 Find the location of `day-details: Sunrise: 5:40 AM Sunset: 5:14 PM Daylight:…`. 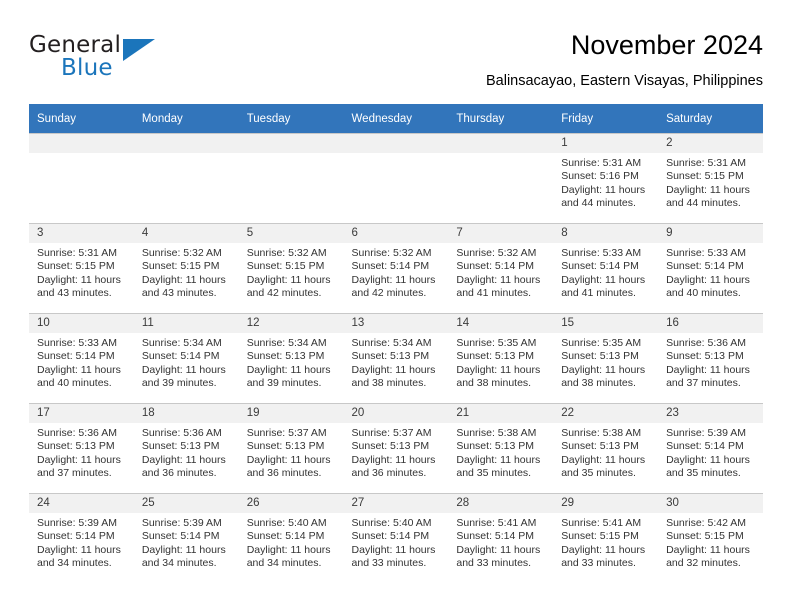

day-details: Sunrise: 5:40 AM Sunset: 5:14 PM Daylight:… is located at coordinates (291, 542).